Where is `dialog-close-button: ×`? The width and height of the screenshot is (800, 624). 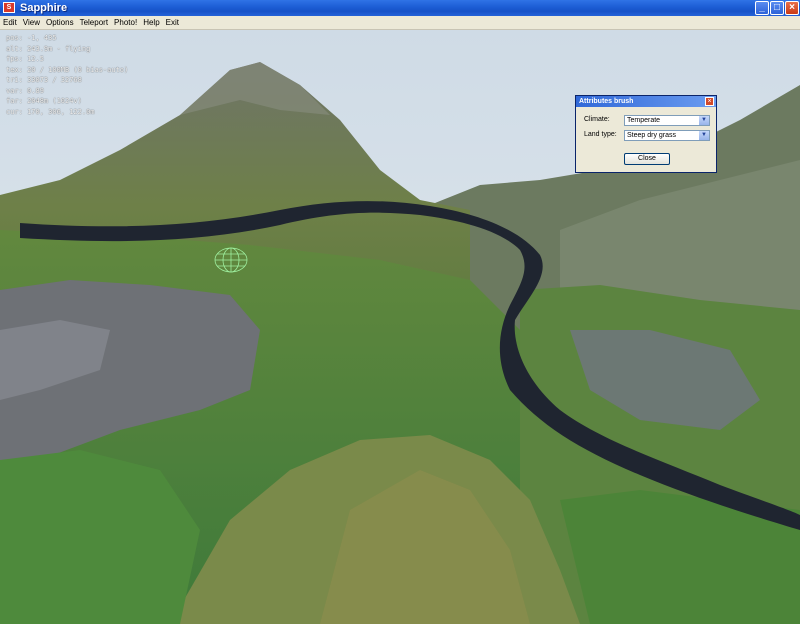
dialog-close-button: × is located at coordinates (709, 101).